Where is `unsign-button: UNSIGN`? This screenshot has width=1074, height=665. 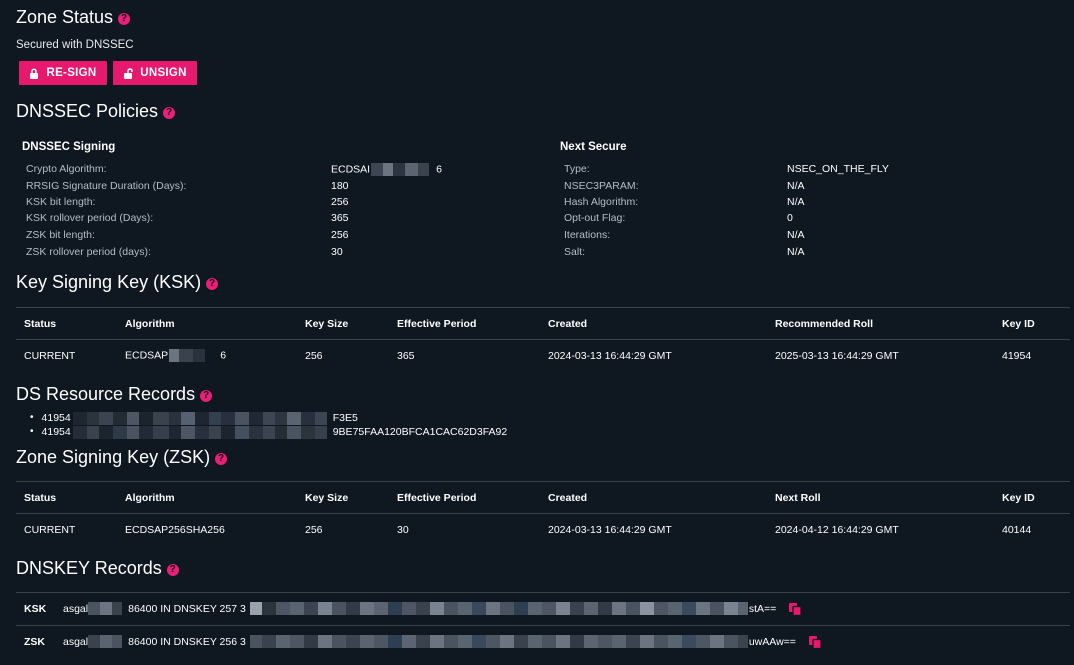 unsign-button: UNSIGN is located at coordinates (155, 73).